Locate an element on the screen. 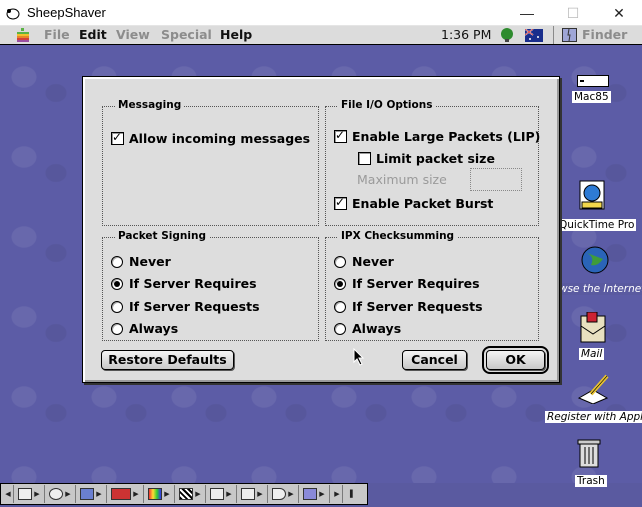 Image resolution: width=642 pixels, height=507 pixels. mail-icon is located at coordinates (593, 327).